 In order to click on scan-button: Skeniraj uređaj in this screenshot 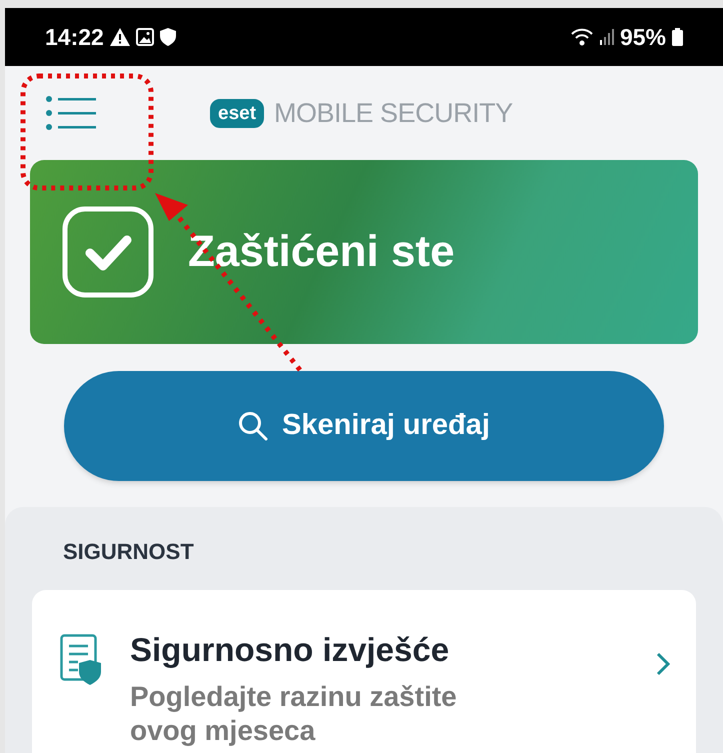, I will do `click(364, 426)`.